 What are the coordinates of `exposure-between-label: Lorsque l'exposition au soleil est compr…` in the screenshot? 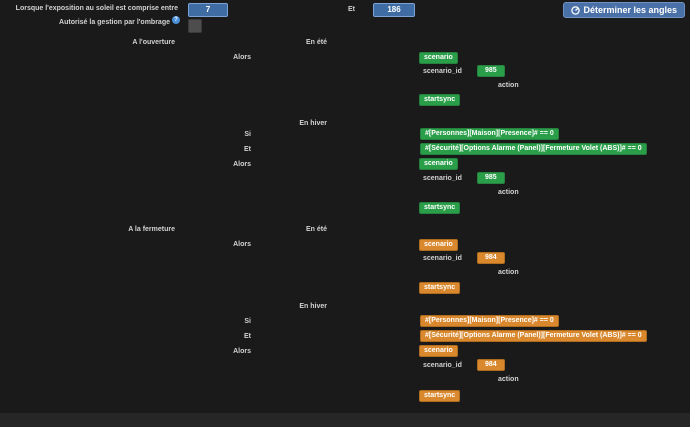 It's located at (96, 8).